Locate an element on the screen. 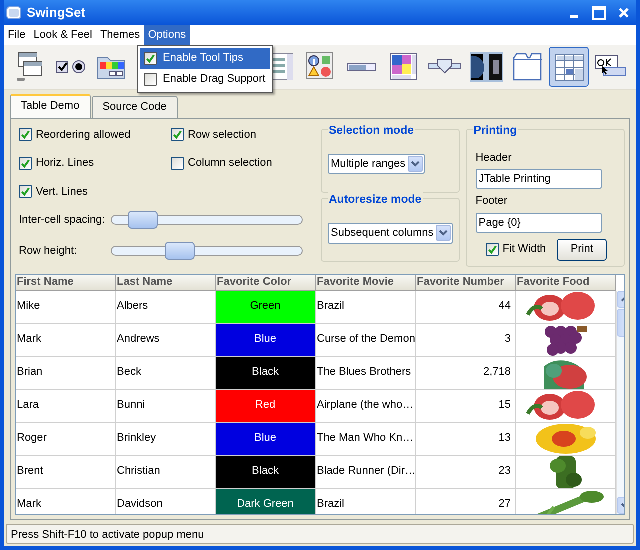  column-header: Last Name is located at coordinates (166, 282).